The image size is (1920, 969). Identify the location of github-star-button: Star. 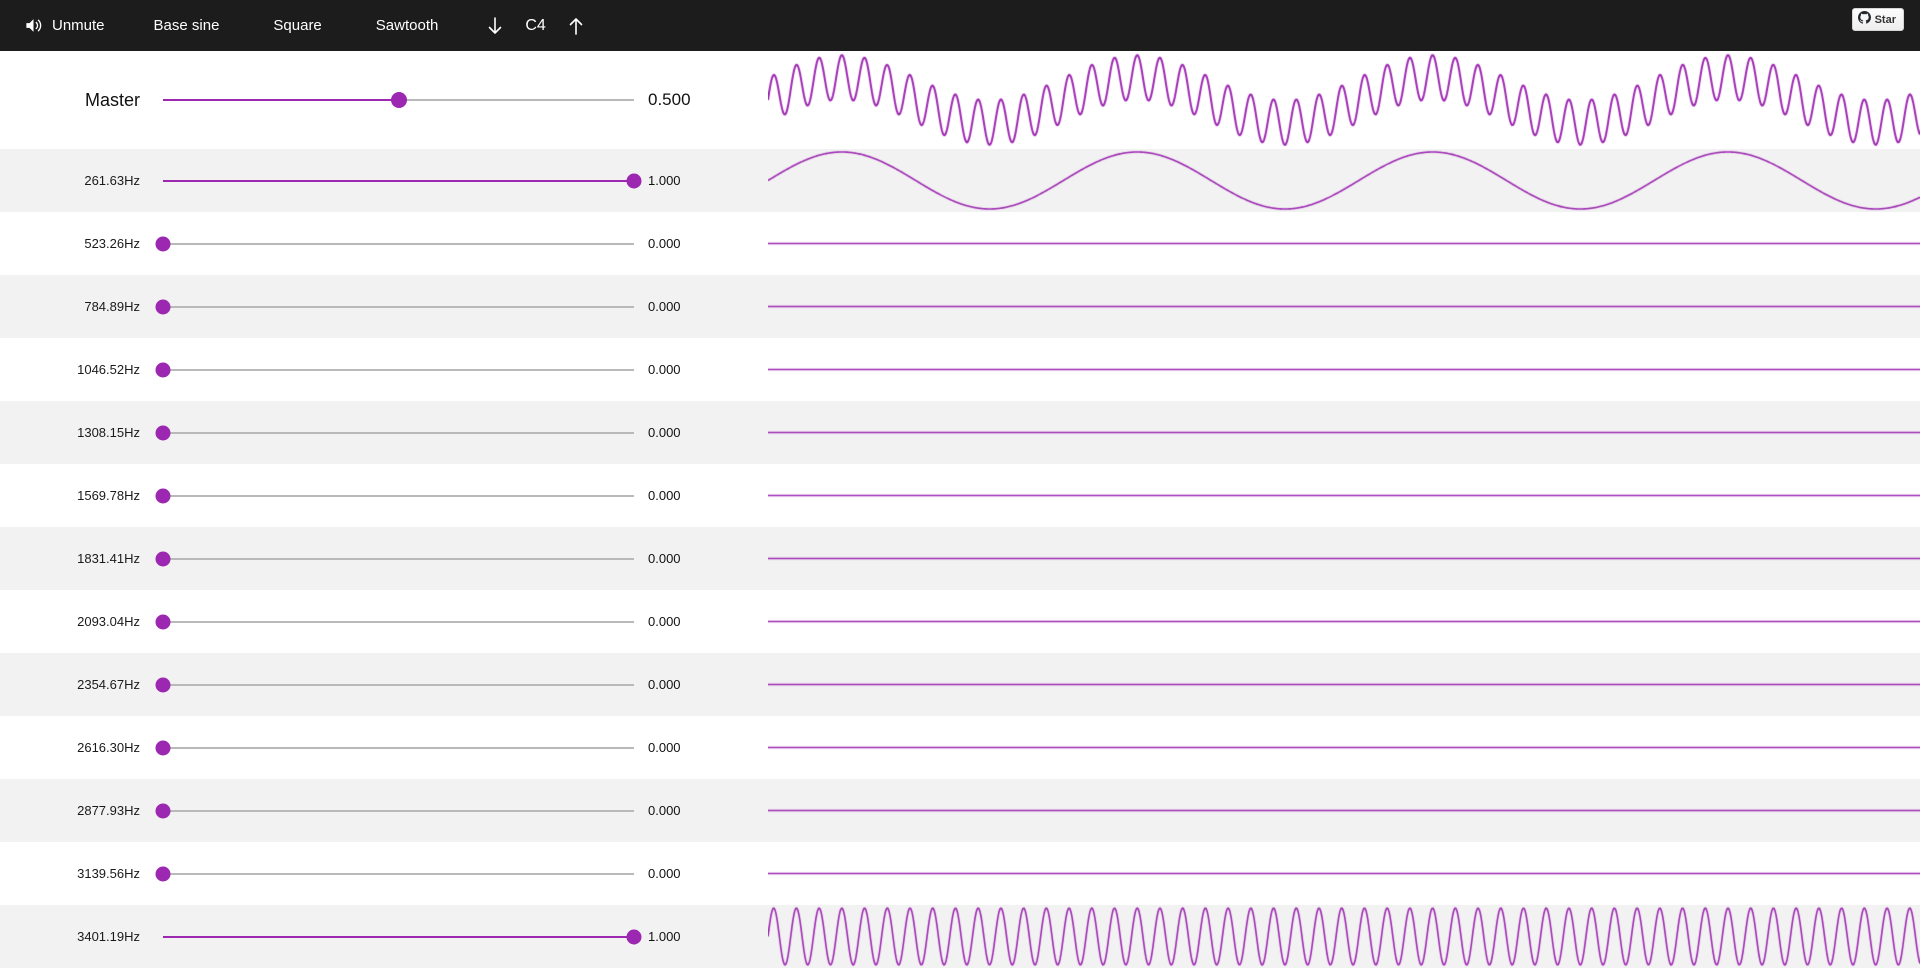
(1877, 19).